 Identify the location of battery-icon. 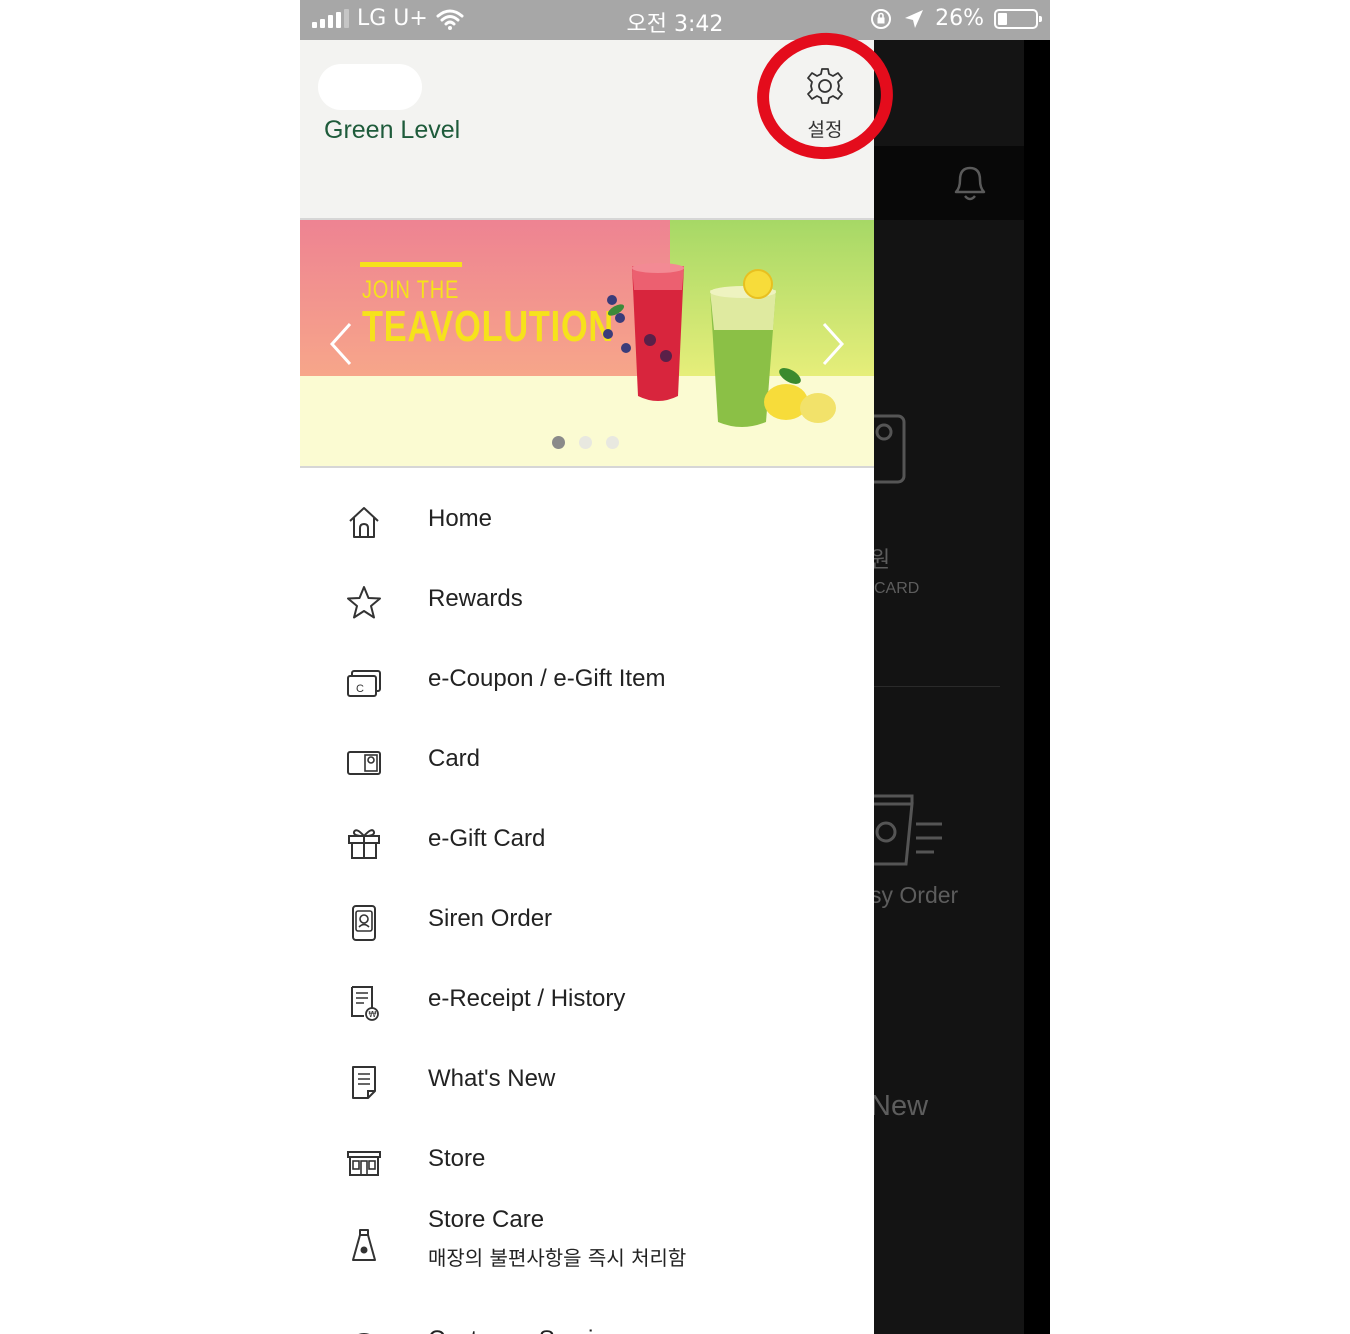
(1018, 18).